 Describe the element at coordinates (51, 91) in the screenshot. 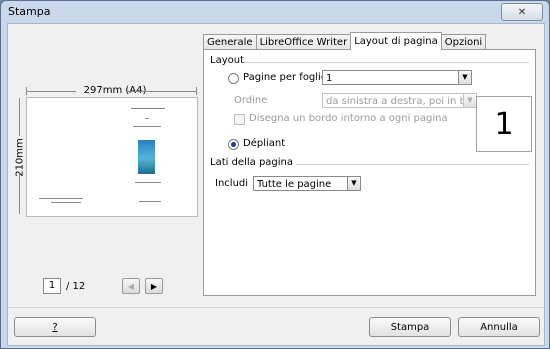

I see `preview-width-line-left` at that location.